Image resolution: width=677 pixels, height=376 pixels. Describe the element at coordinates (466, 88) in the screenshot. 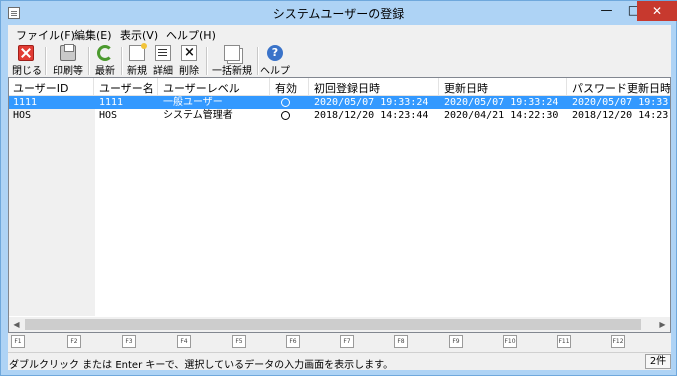

I see `column-header-updated: 更新日時` at that location.